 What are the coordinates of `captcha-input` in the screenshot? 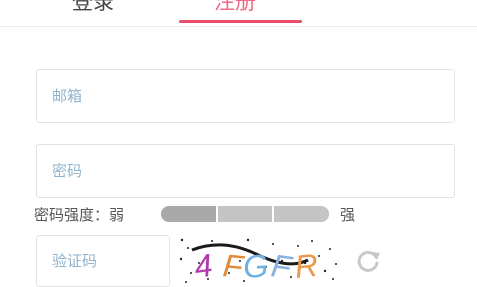 It's located at (103, 261).